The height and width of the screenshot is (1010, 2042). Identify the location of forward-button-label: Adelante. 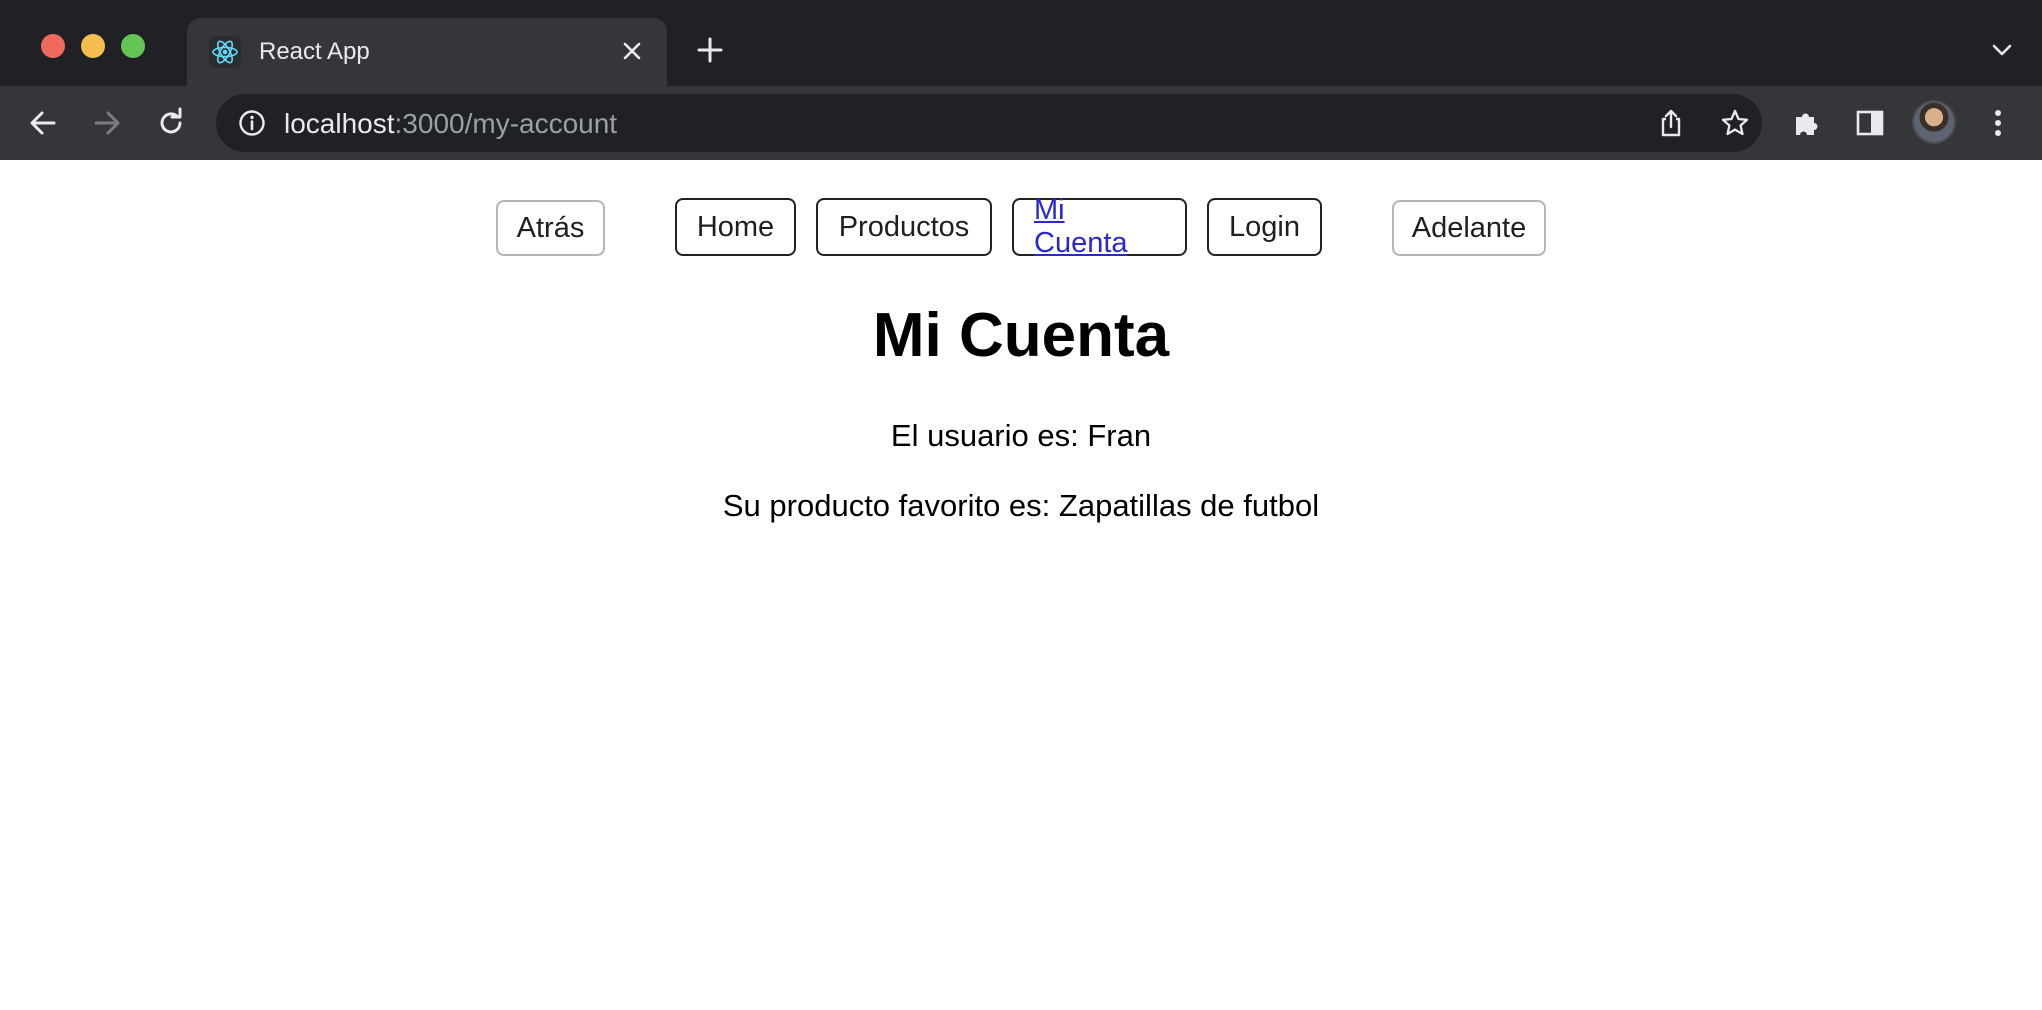
(1469, 227).